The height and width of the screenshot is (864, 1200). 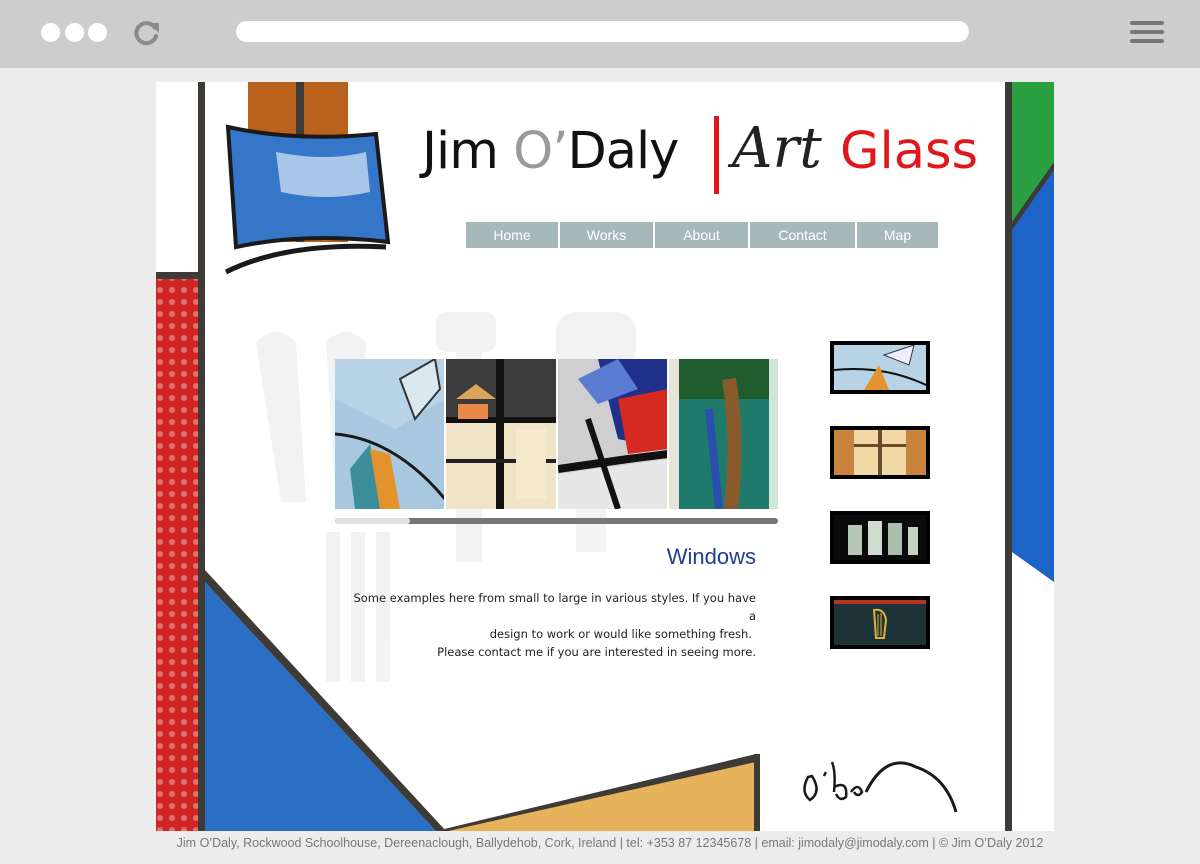 What do you see at coordinates (556, 521) in the screenshot?
I see `gallery-scrollbar` at bounding box center [556, 521].